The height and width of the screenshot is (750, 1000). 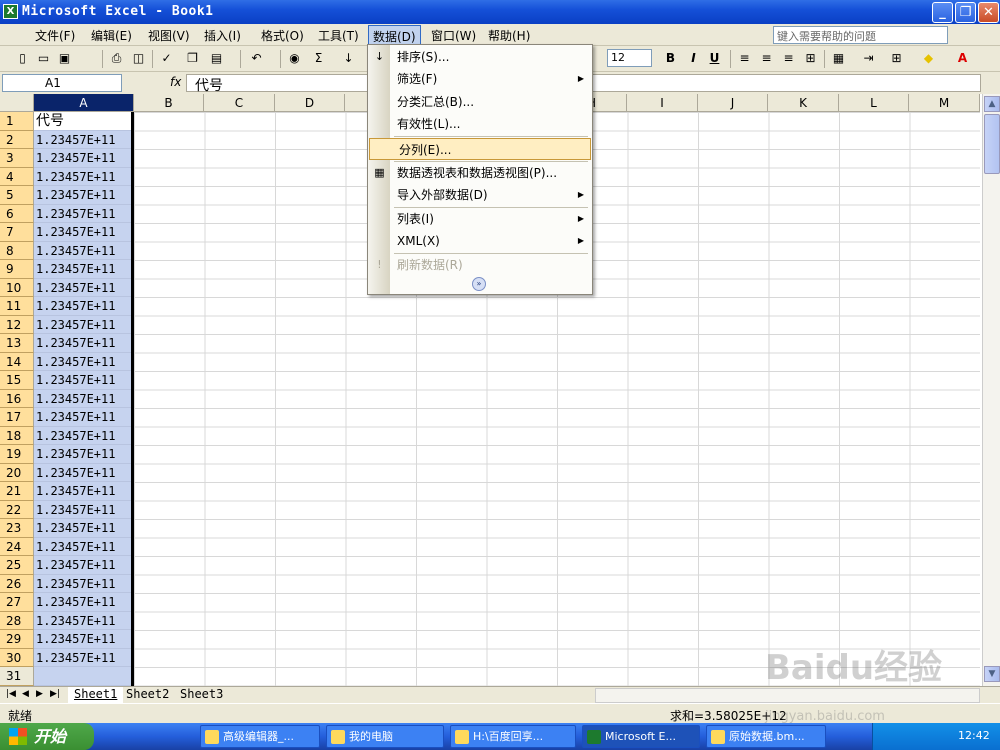 I want to click on undo-icon: ↶, so click(x=256, y=58).